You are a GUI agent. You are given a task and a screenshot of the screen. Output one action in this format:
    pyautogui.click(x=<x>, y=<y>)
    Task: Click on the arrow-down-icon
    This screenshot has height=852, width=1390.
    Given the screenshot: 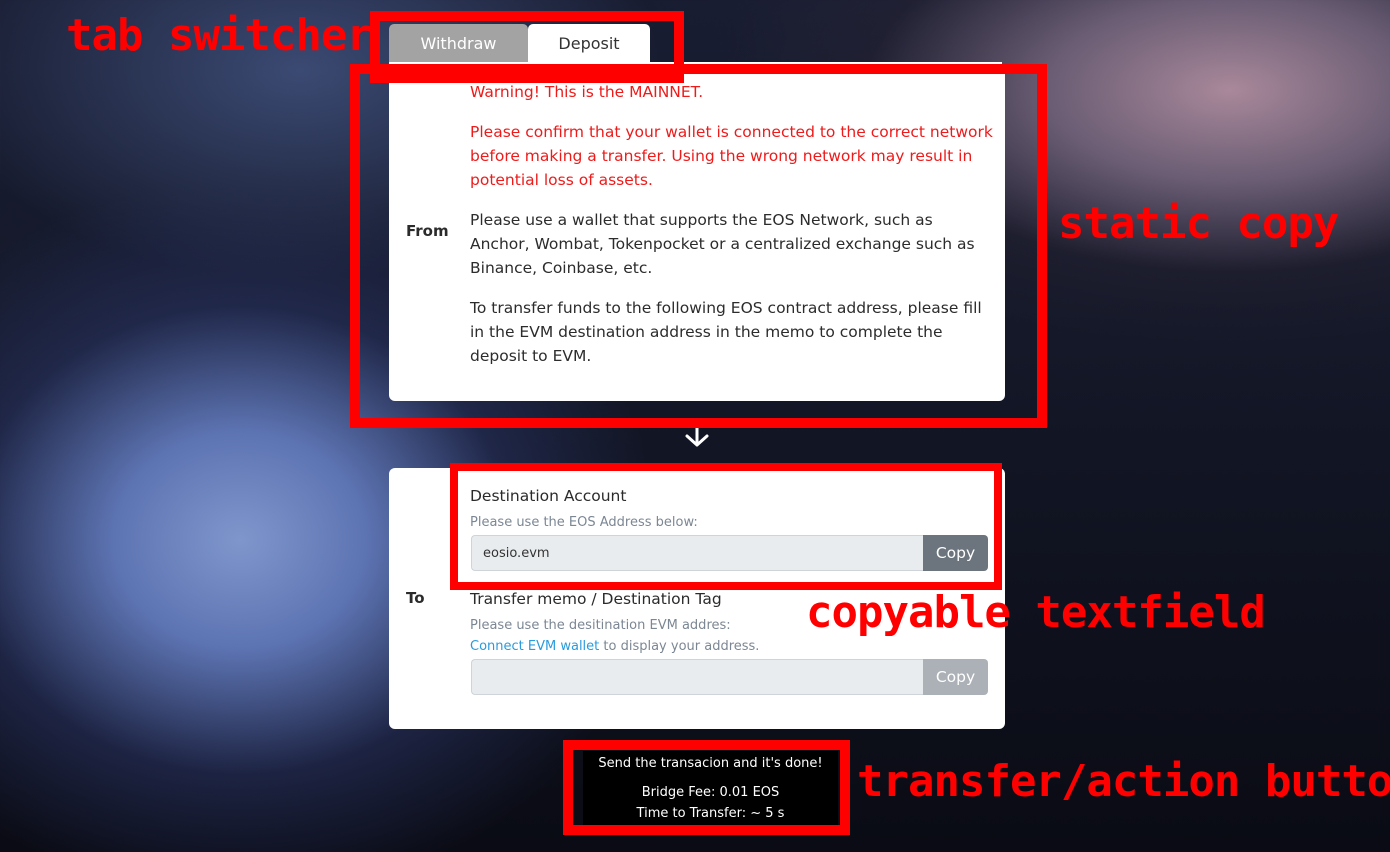 What is the action you would take?
    pyautogui.click(x=697, y=436)
    